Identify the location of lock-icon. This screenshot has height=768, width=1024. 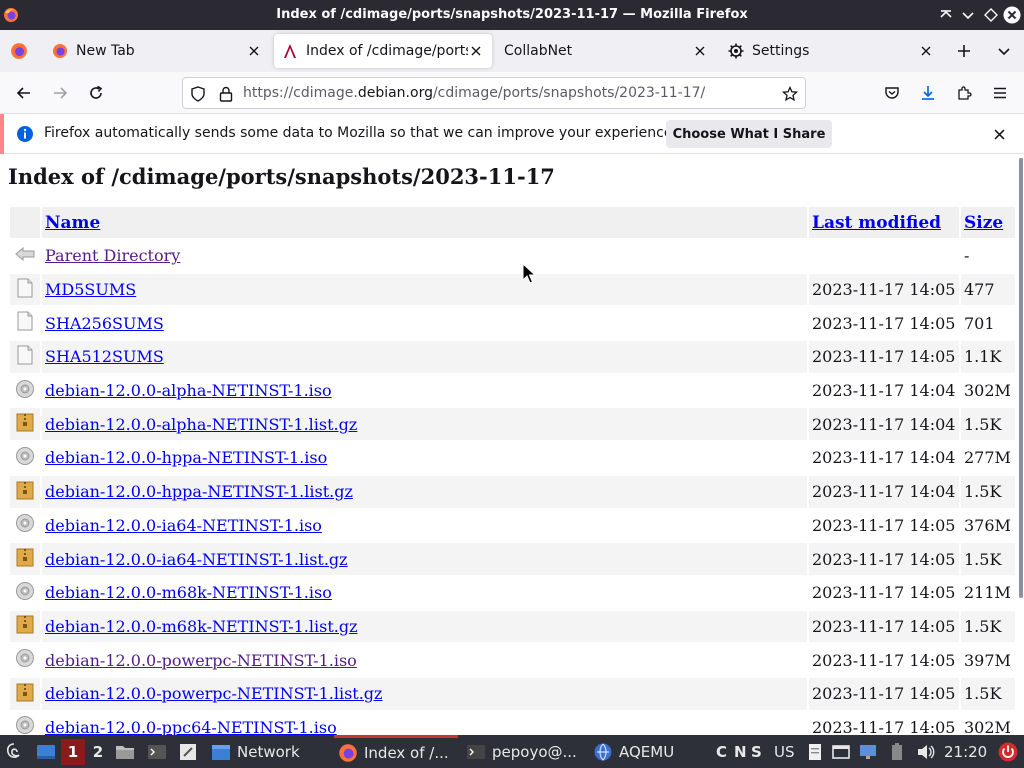
(226, 94).